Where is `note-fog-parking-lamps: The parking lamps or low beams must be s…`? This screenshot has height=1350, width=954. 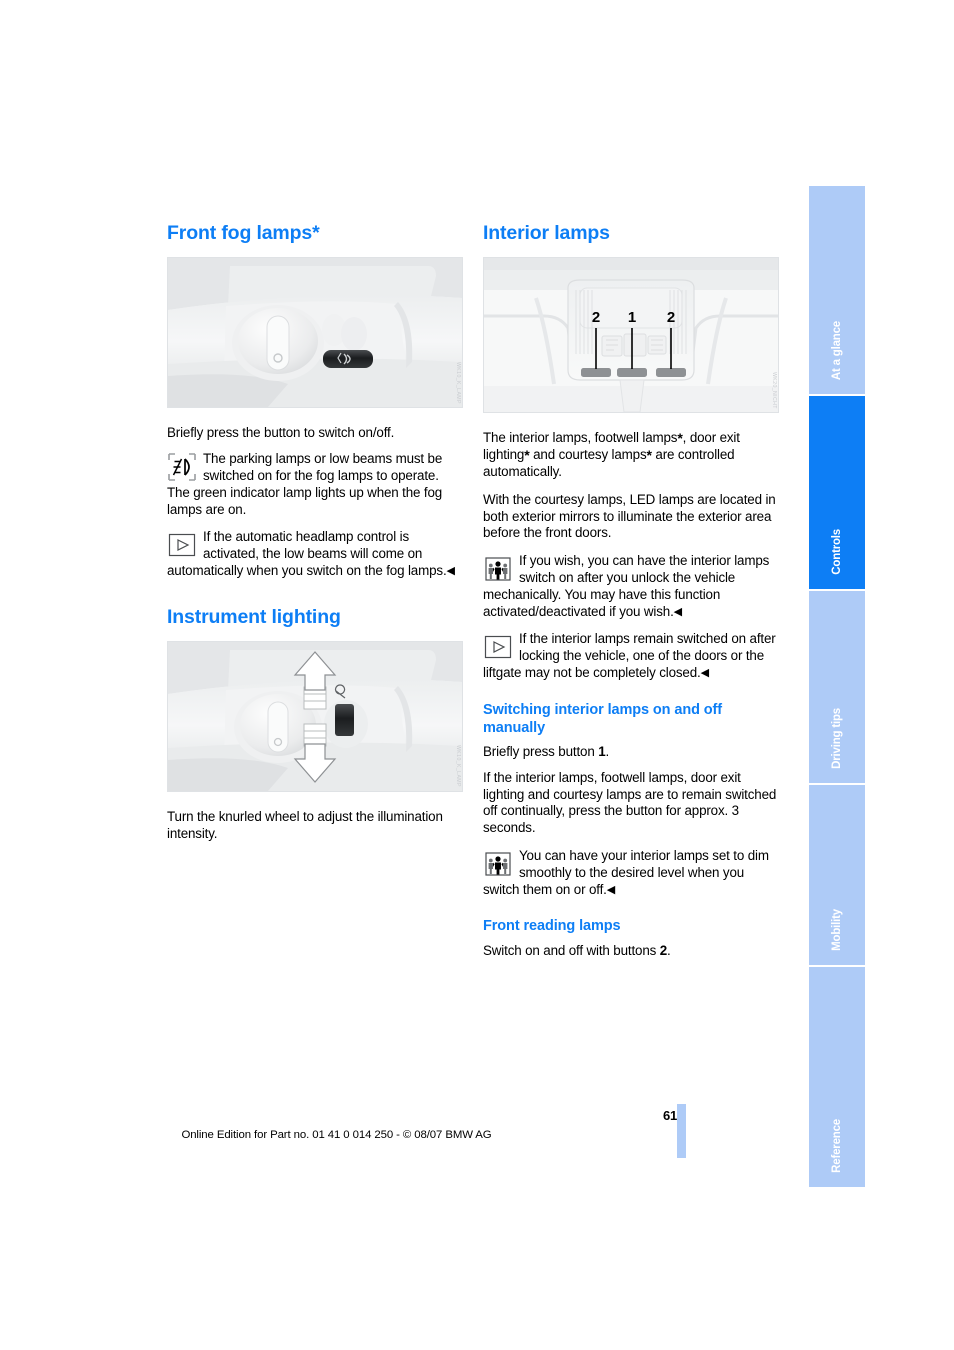
note-fog-parking-lamps: The parking lamps or low beams must be s… is located at coordinates (315, 484).